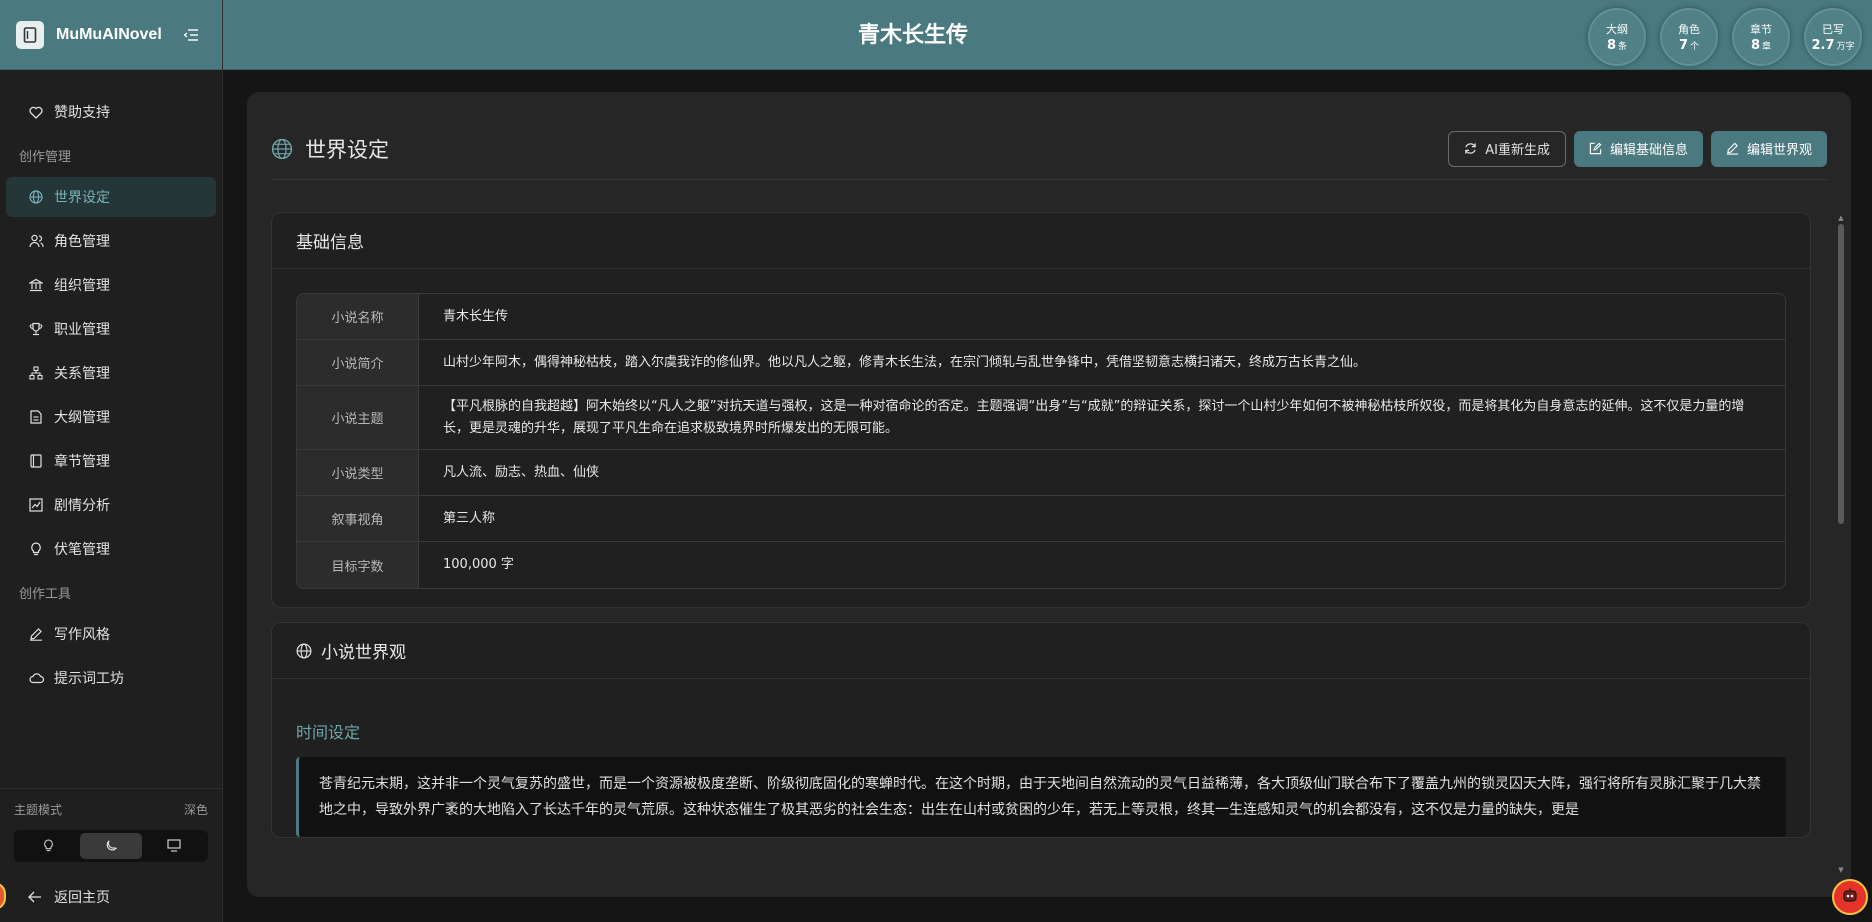 Image resolution: width=1872 pixels, height=922 pixels. Describe the element at coordinates (1683, 45) in the screenshot. I see `stat-value: 7` at that location.